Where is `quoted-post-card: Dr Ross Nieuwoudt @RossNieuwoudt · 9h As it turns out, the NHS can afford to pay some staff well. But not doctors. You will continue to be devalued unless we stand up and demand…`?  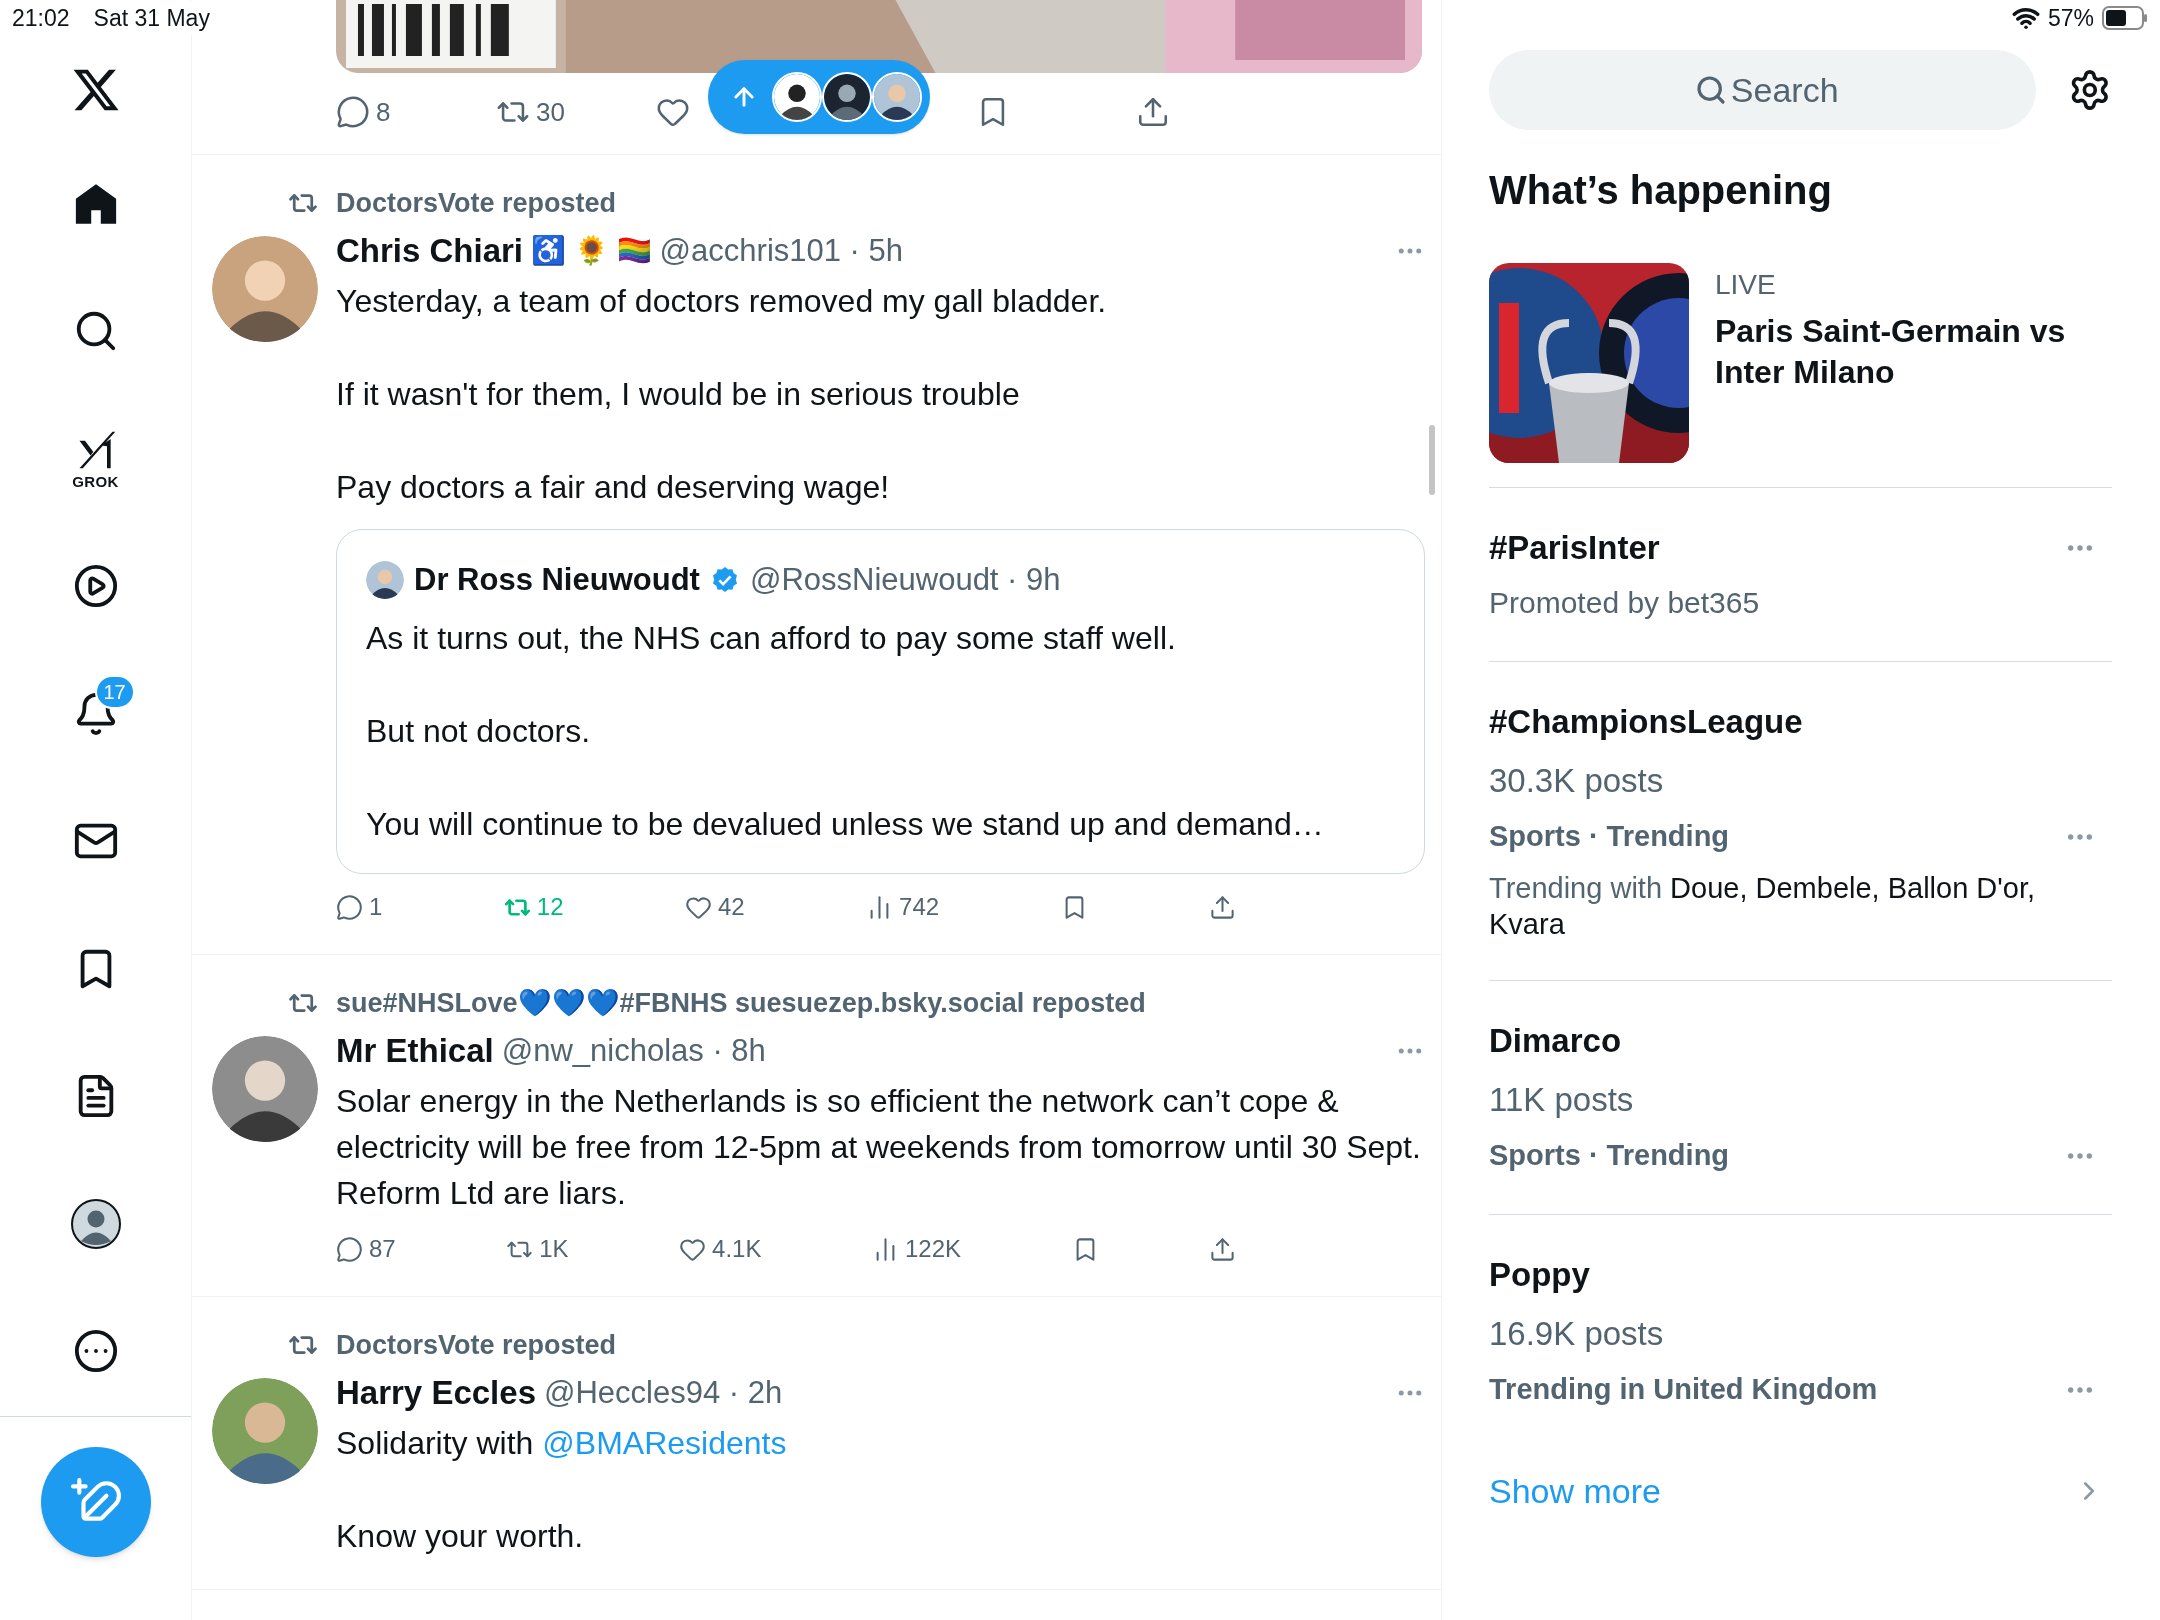
quoted-post-card: Dr Ross Nieuwoudt @RossNieuwoudt · 9h As it turns out, the NHS can afford to pay some staff well. But not doctors. You will continue to be devalued unless we stand up and demand… is located at coordinates (880, 701).